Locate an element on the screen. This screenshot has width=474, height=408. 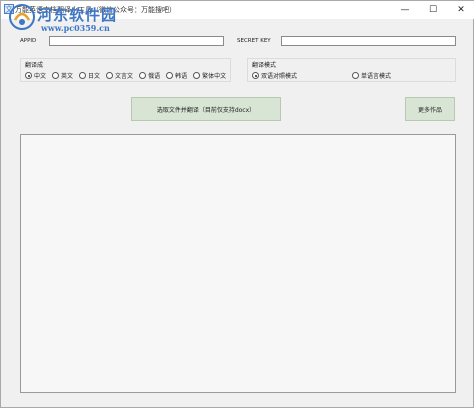
minimize-icon: — is located at coordinates (405, 10).